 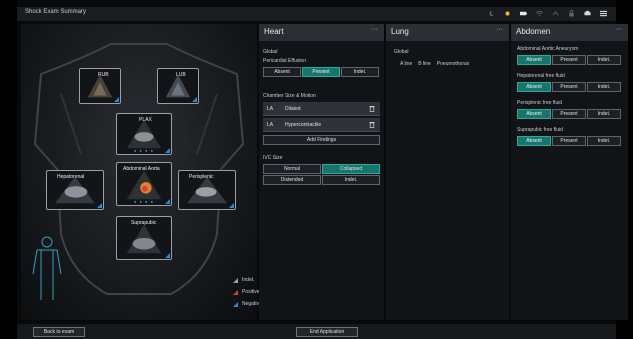 I want to click on chamber-size-label: Chamber Size & Motion, so click(x=289, y=96).